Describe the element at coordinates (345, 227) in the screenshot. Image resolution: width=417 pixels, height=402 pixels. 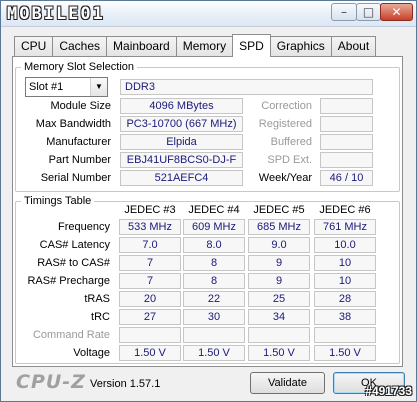
I see `timing-cell: 761 MHz` at that location.